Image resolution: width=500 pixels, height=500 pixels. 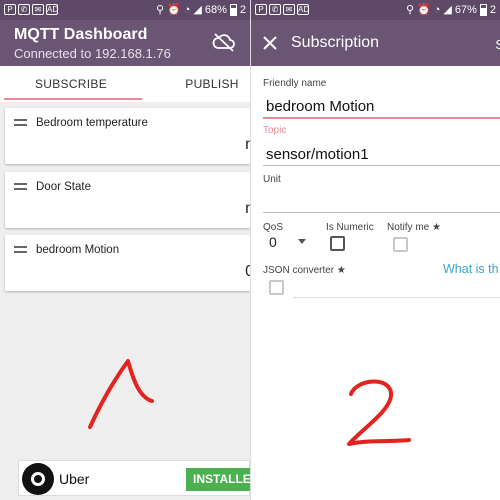 What do you see at coordinates (381, 212) in the screenshot?
I see `unit-underline` at bounding box center [381, 212].